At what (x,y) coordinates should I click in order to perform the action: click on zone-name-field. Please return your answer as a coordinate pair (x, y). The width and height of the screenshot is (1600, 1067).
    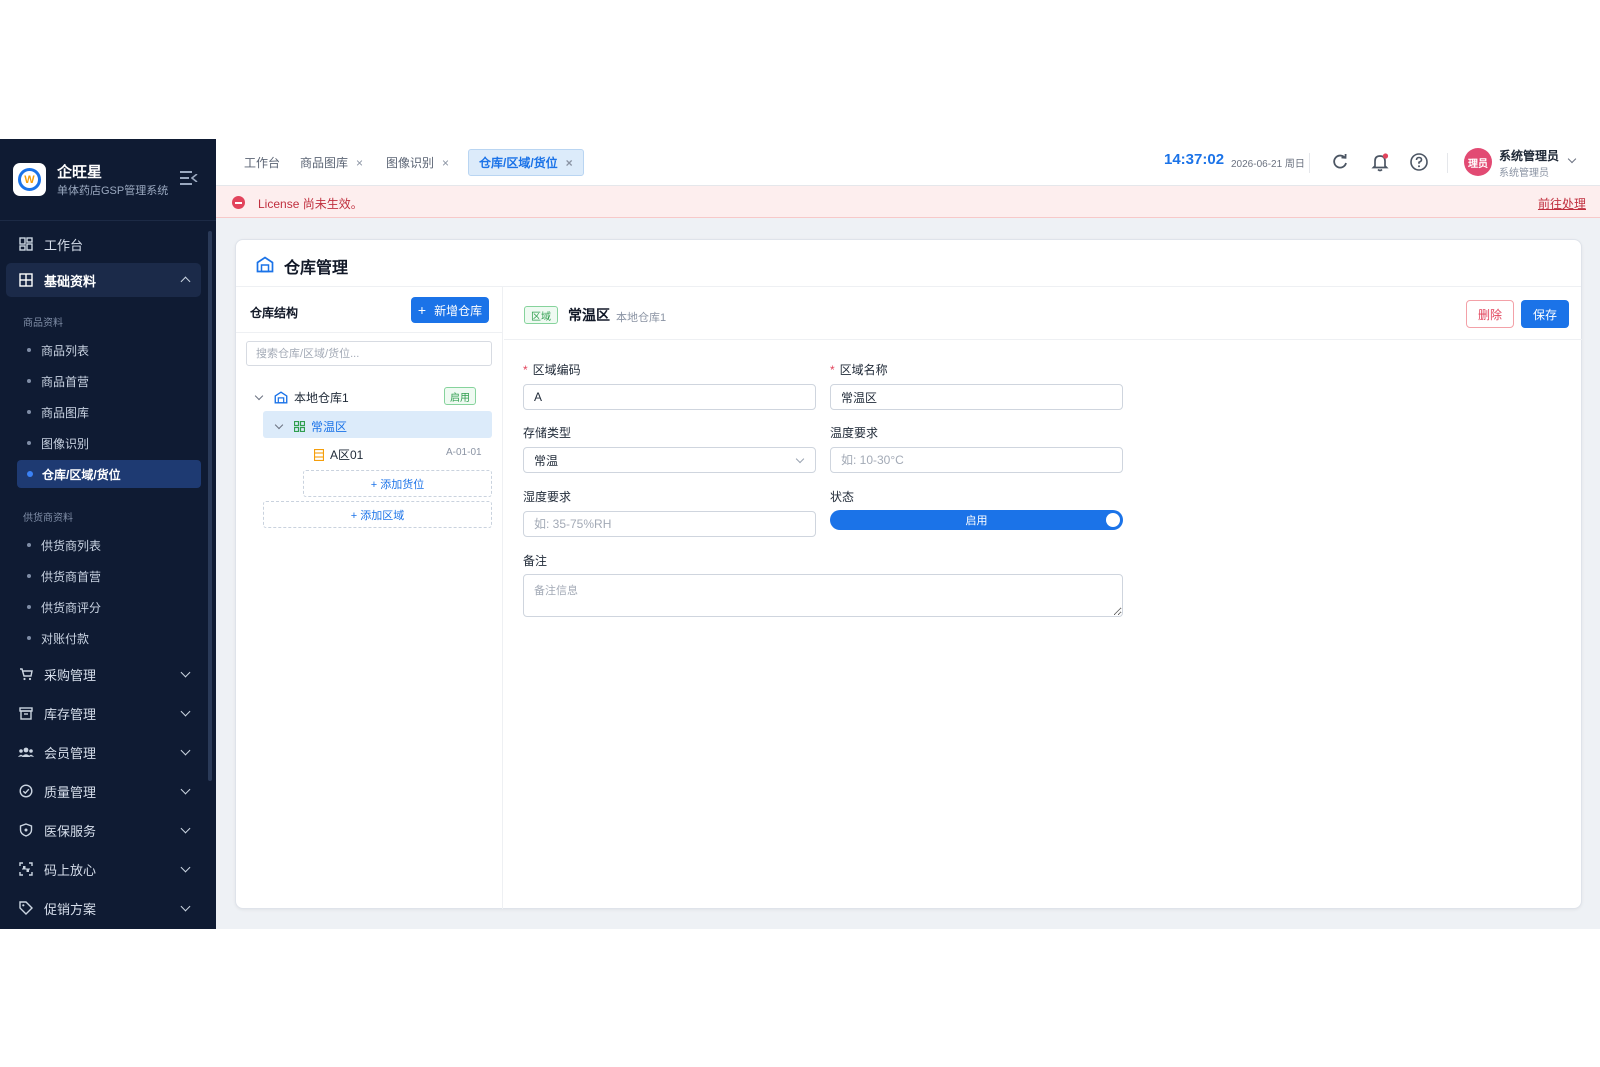
    Looking at the image, I should click on (976, 397).